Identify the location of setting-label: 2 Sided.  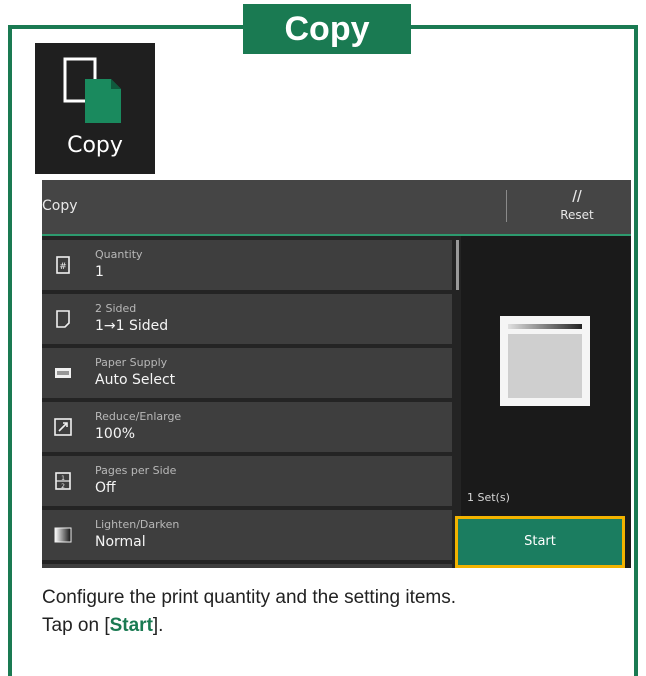
(116, 308).